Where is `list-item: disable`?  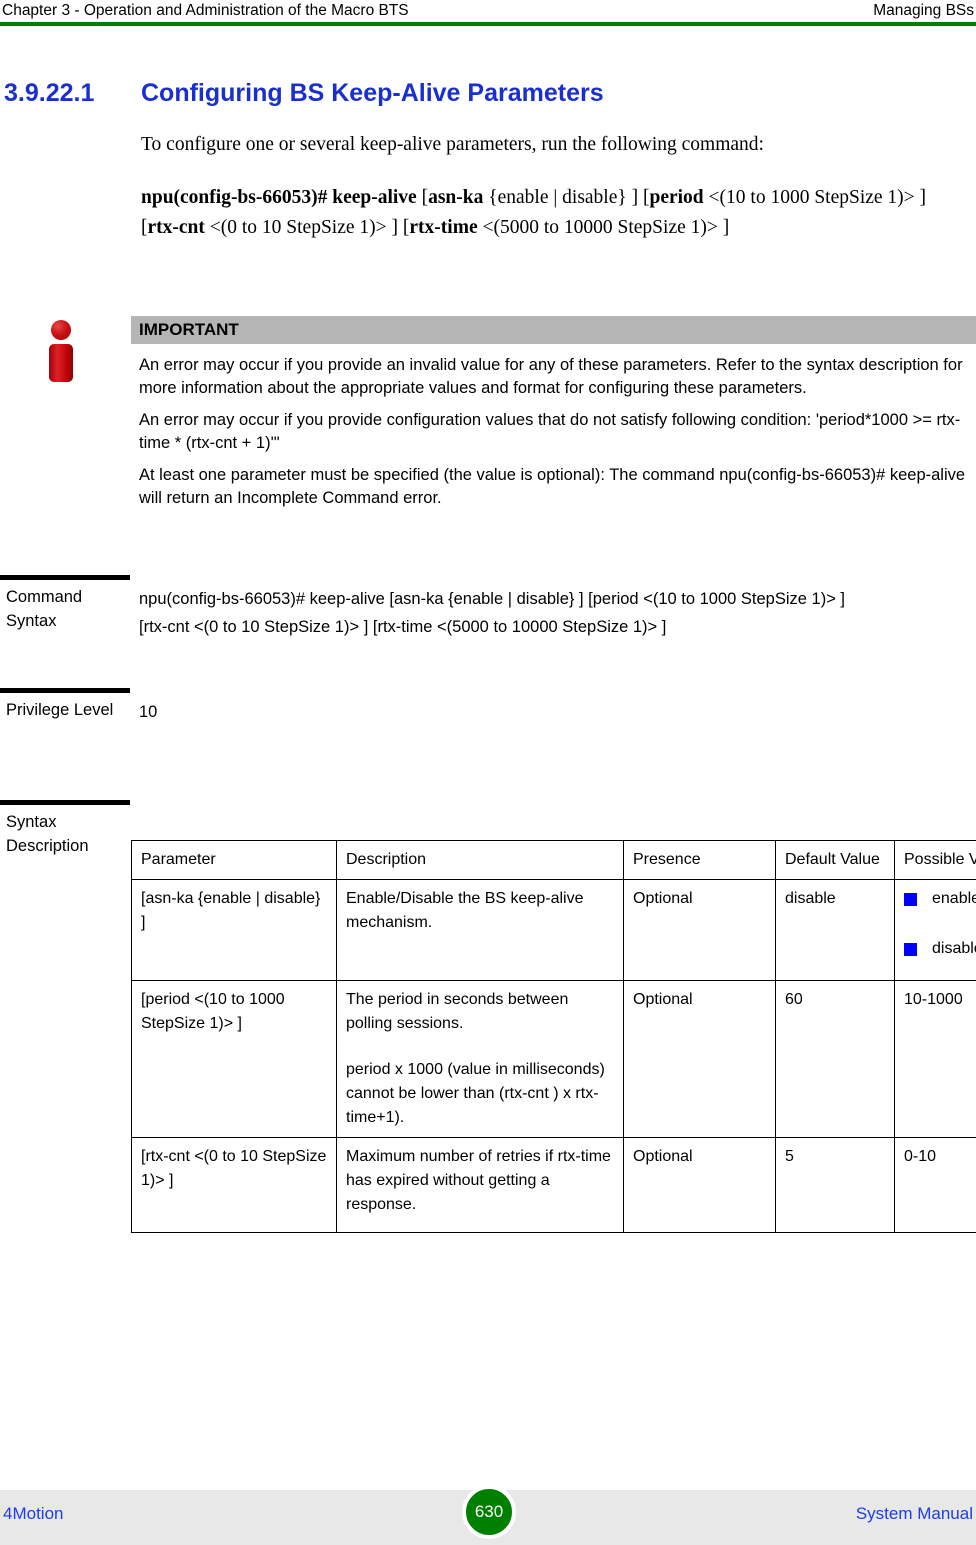
list-item: disable is located at coordinates (940, 949).